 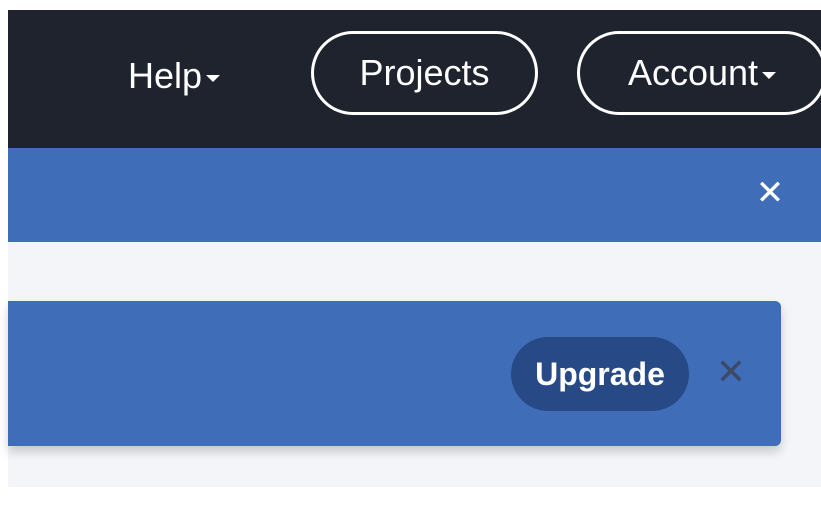 I want to click on bottom-whitespace, so click(x=410, y=501).